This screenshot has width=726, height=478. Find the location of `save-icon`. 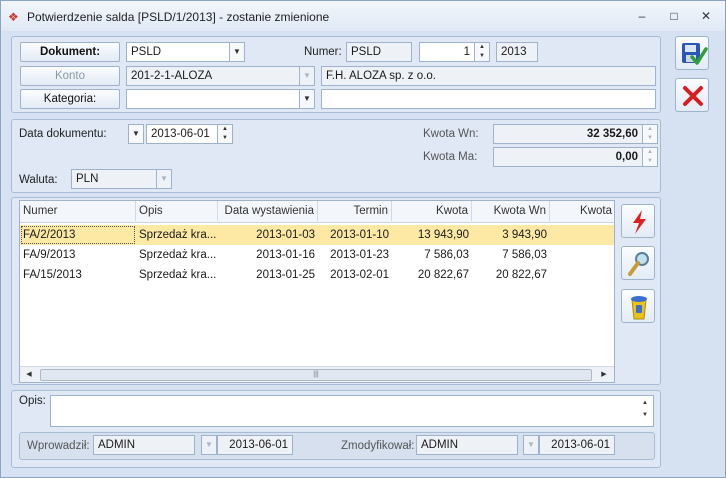

save-icon is located at coordinates (695, 54).